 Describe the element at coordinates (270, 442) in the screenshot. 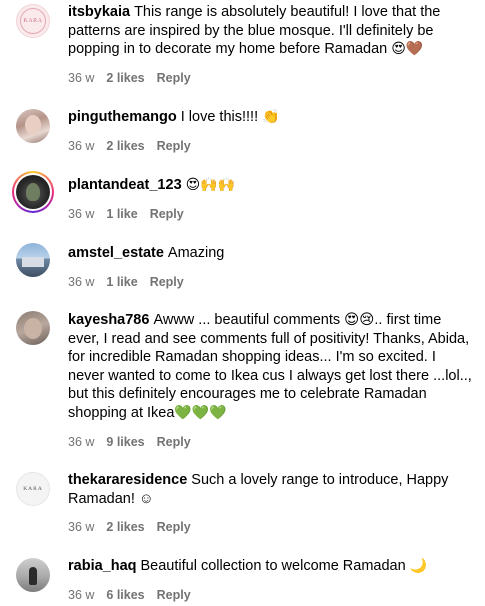

I see `comment-meta: 36 w 9 likes Reply` at that location.